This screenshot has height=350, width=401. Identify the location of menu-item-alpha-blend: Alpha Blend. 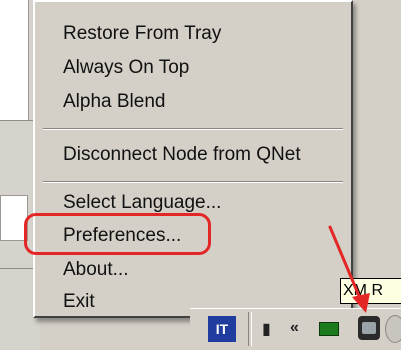
(114, 102).